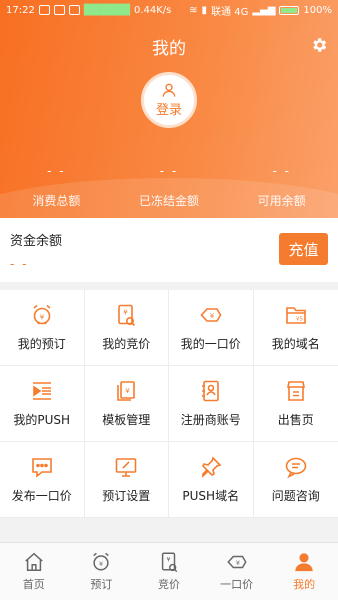 The width and height of the screenshot is (338, 600). What do you see at coordinates (237, 584) in the screenshot?
I see `tab-label: 一口价` at bounding box center [237, 584].